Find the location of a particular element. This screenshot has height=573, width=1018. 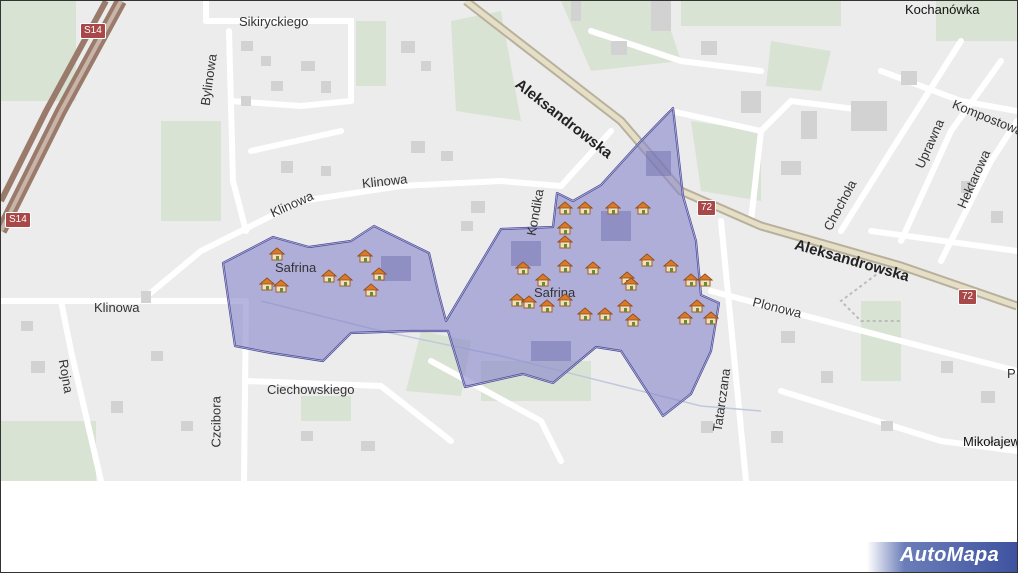

street-label: Sikiryckiego is located at coordinates (274, 21).